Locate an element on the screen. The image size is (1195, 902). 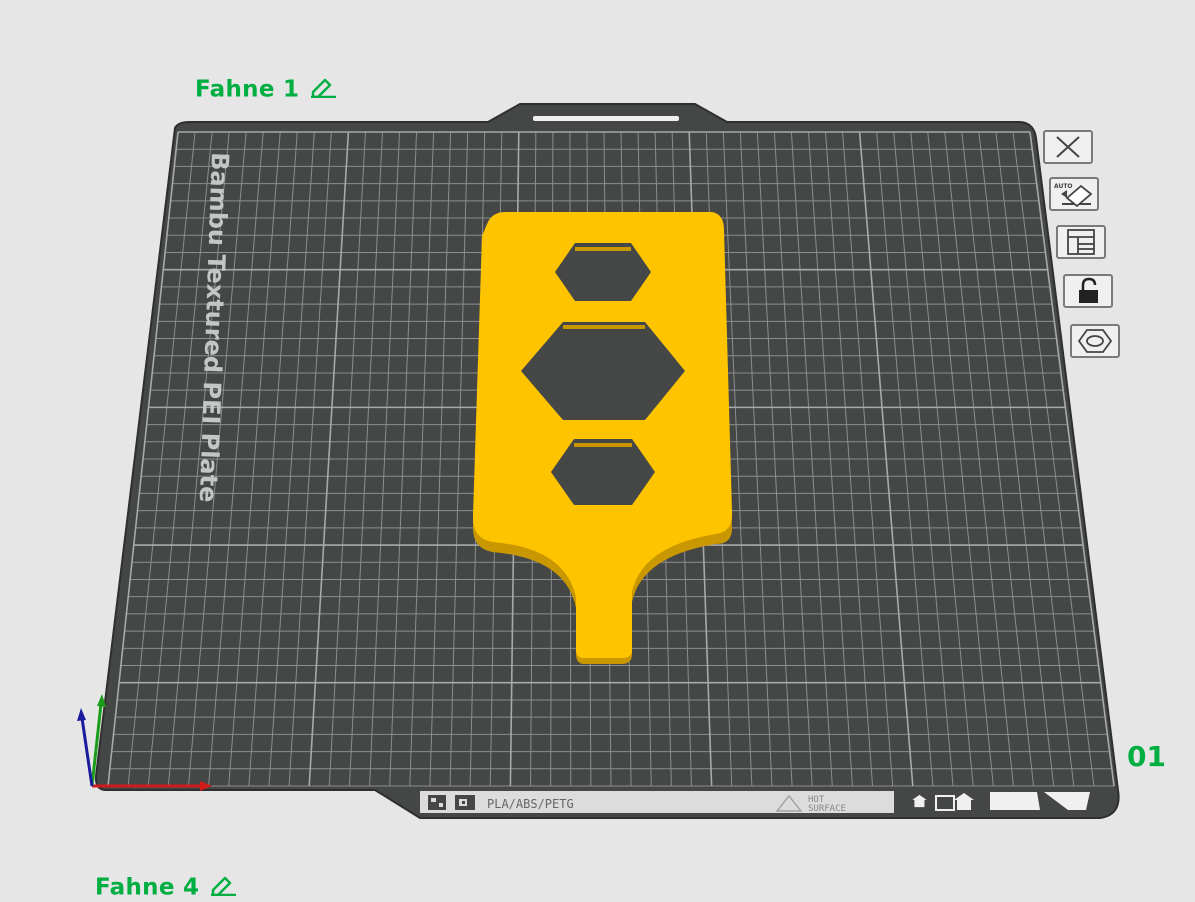
arrange-icon is located at coordinates (1081, 242).